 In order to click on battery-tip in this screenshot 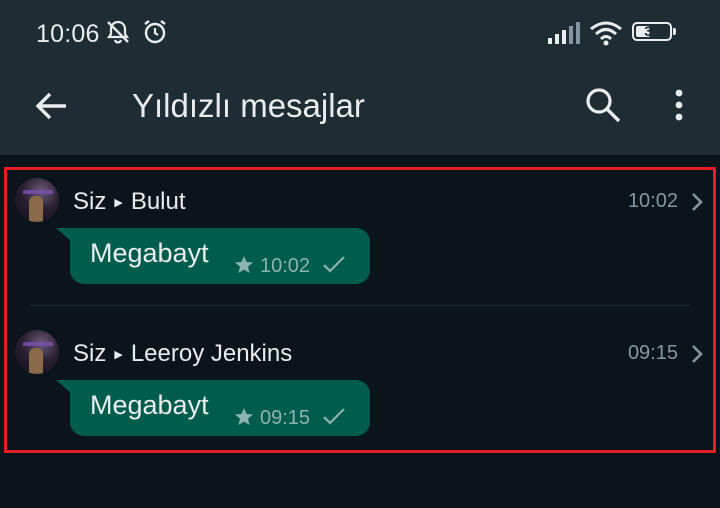, I will do `click(674, 31)`.